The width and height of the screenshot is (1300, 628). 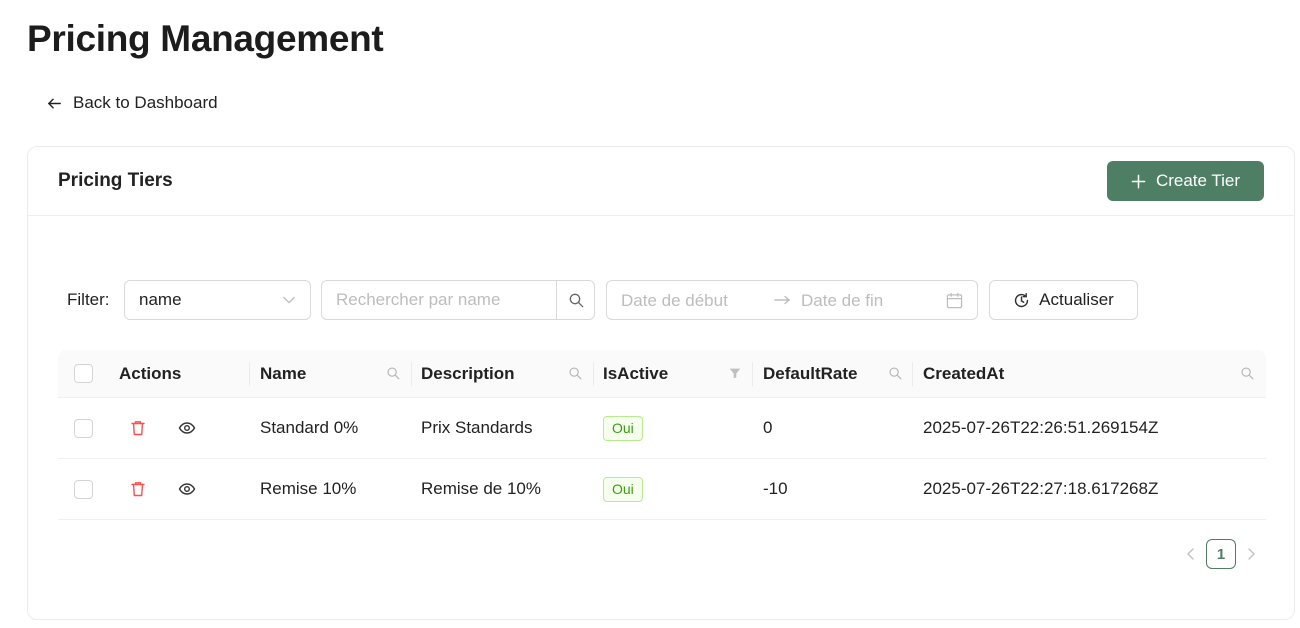 I want to click on date-end-input: Date de fin, so click(x=842, y=301).